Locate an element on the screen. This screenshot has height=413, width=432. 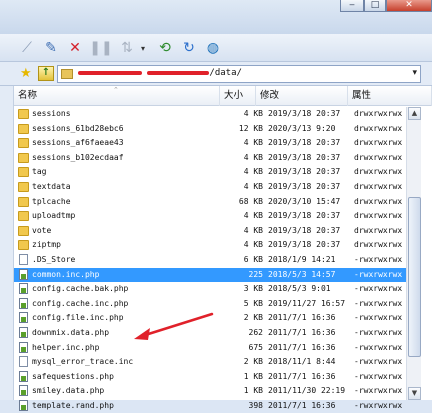
file-name: template.rand.php is located at coordinates (73, 405).